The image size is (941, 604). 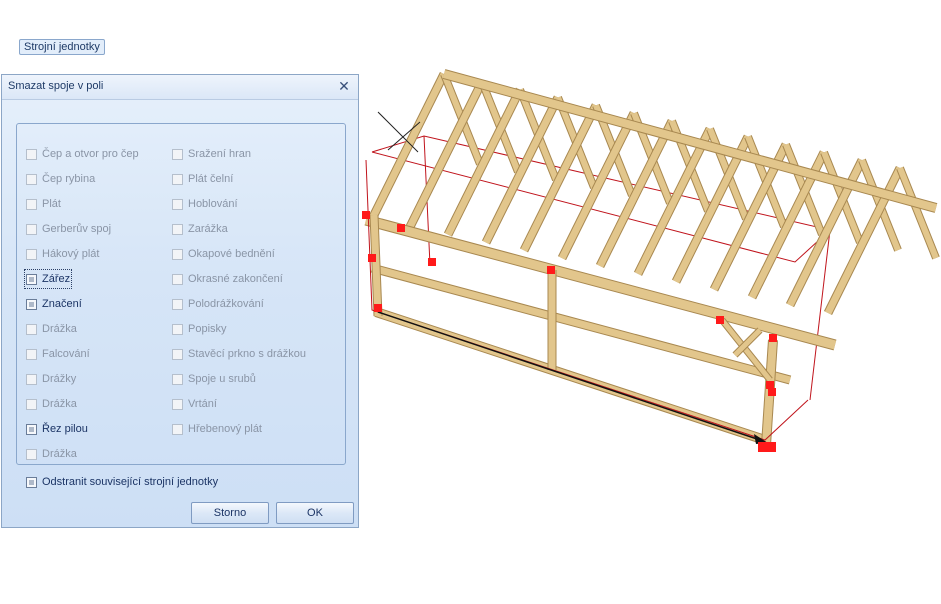 I want to click on checkbox-label: Zarážka, so click(x=208, y=229).